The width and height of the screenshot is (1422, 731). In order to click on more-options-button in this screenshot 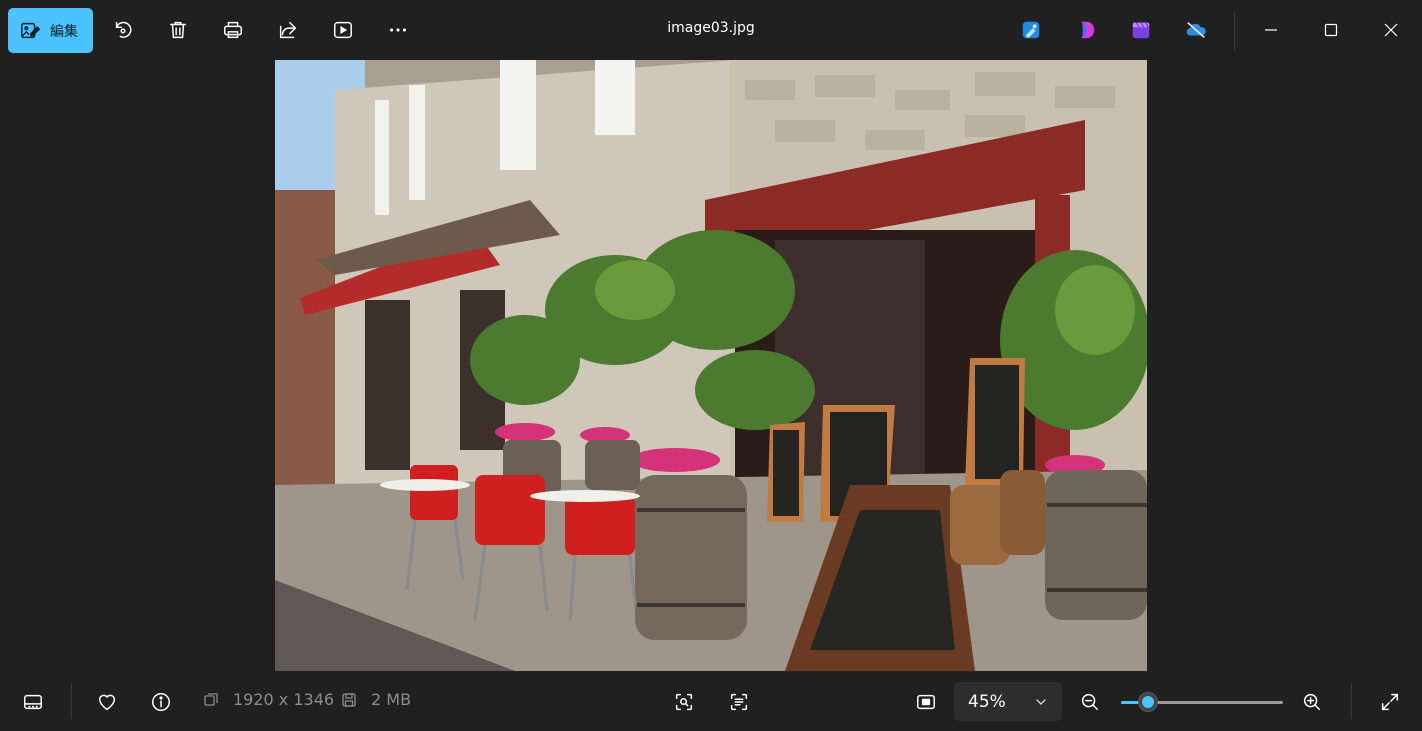, I will do `click(398, 30)`.